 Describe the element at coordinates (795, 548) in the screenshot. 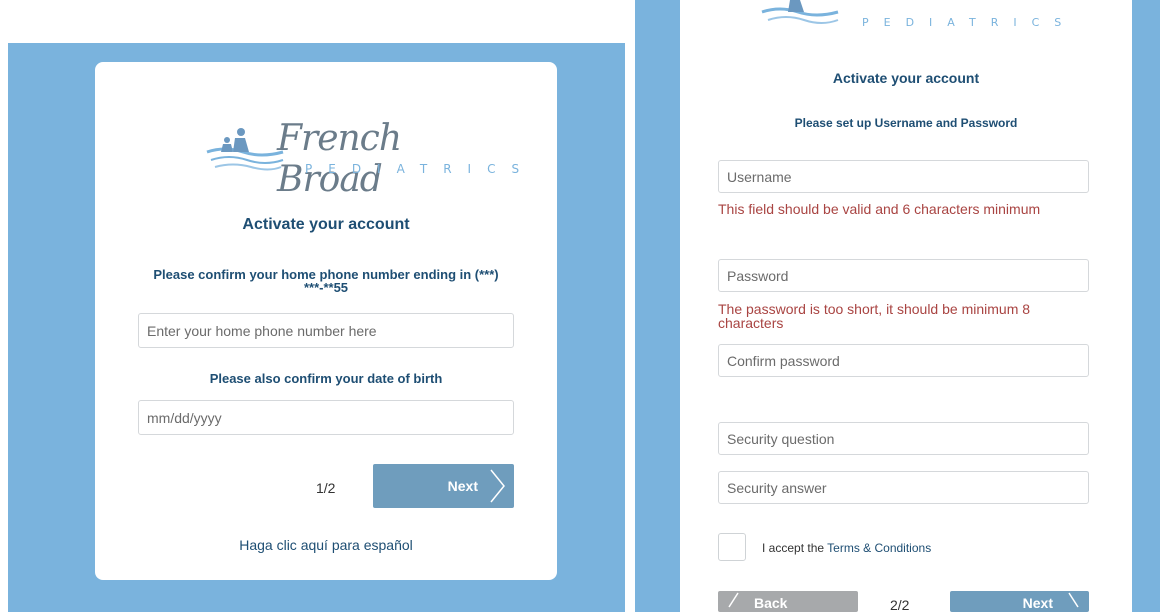

I see `terms-prefix: I accept the` at that location.